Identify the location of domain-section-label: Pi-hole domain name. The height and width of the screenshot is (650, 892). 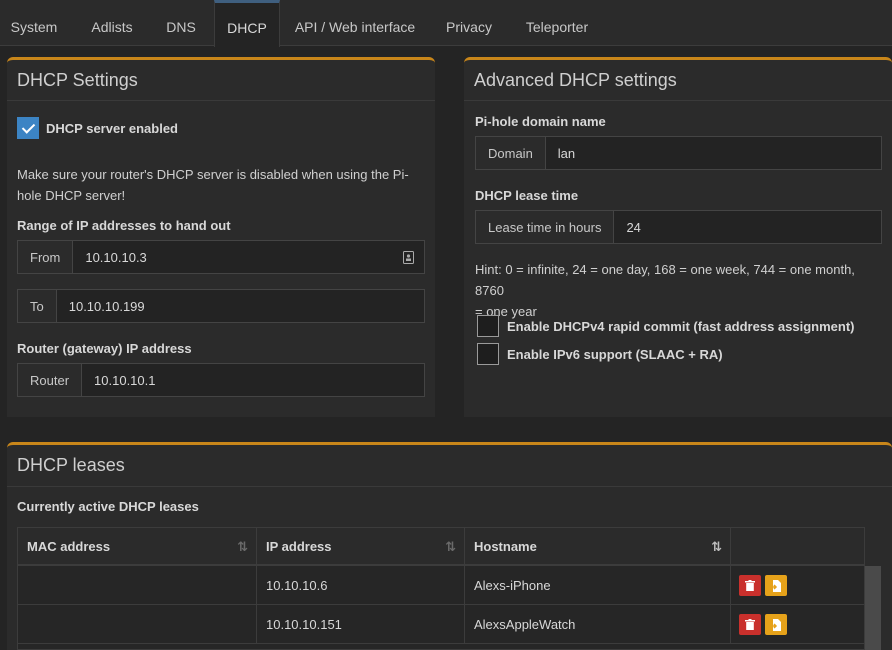
(540, 121).